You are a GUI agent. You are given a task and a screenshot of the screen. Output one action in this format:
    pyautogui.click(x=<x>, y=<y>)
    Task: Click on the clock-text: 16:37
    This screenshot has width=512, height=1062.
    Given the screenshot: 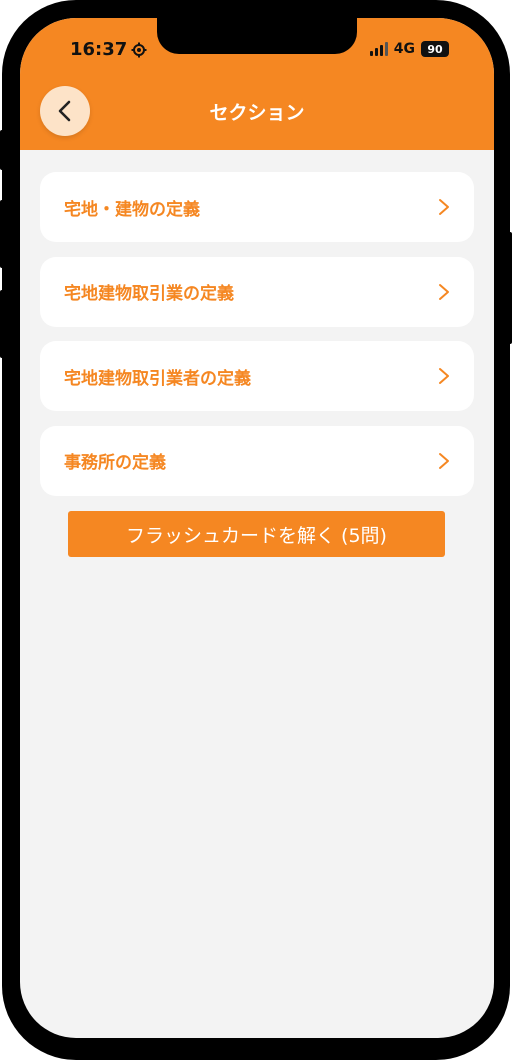 What is the action you would take?
    pyautogui.click(x=99, y=49)
    